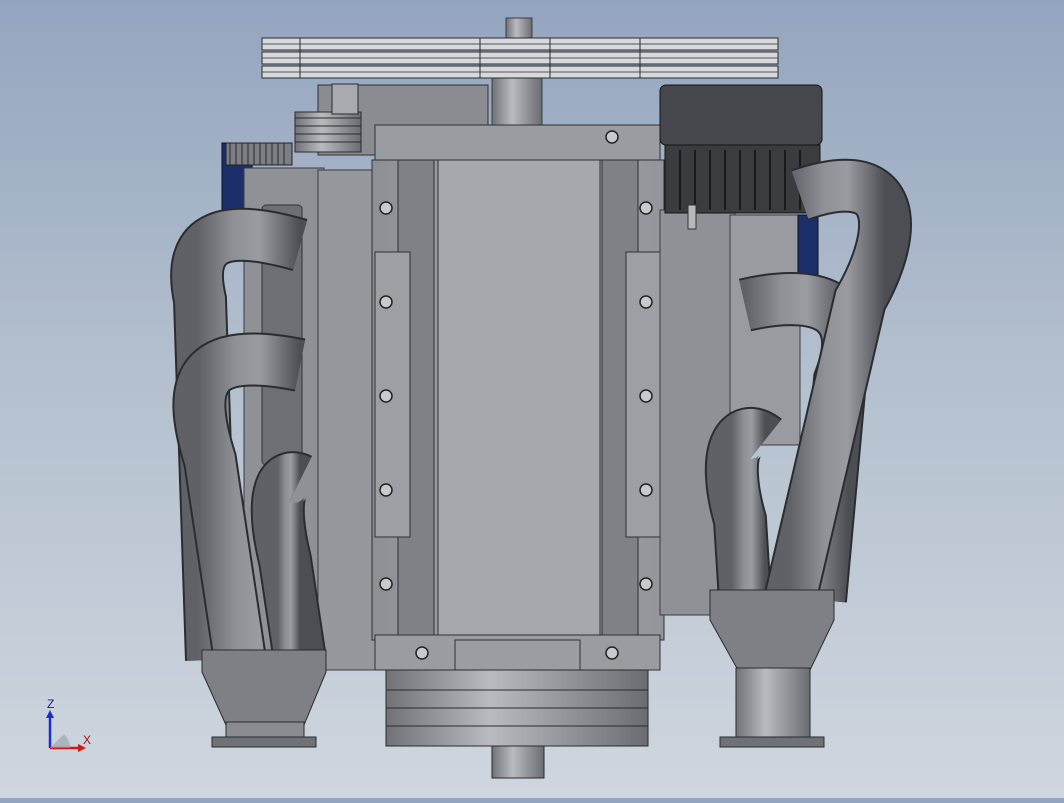 The image size is (1064, 803). I want to click on z-axis-label: Z, so click(51, 704).